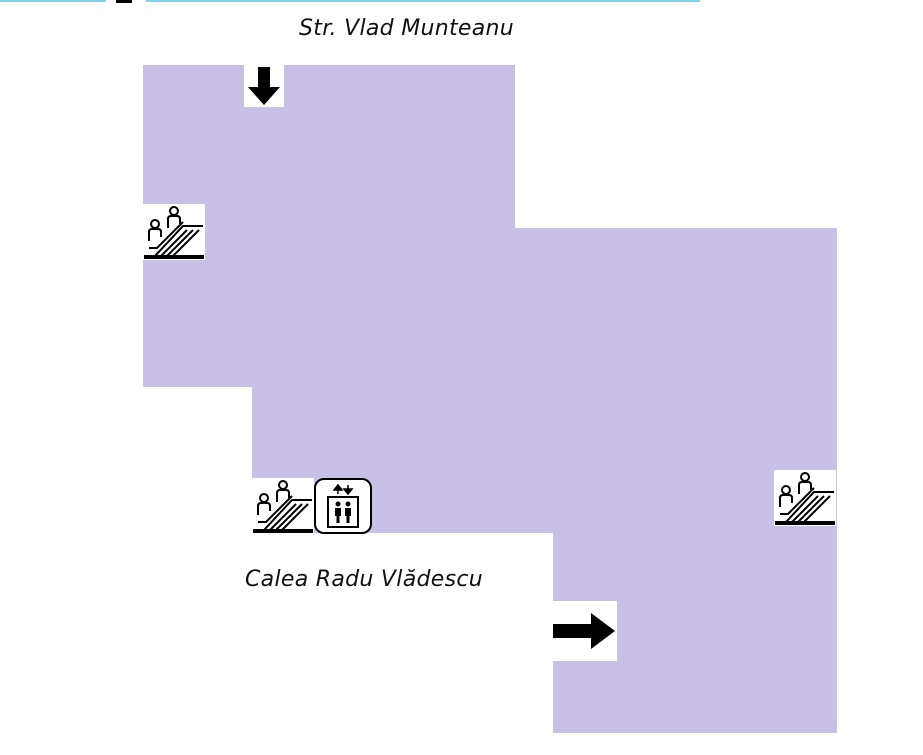  I want to click on escalator-east, so click(805, 498).